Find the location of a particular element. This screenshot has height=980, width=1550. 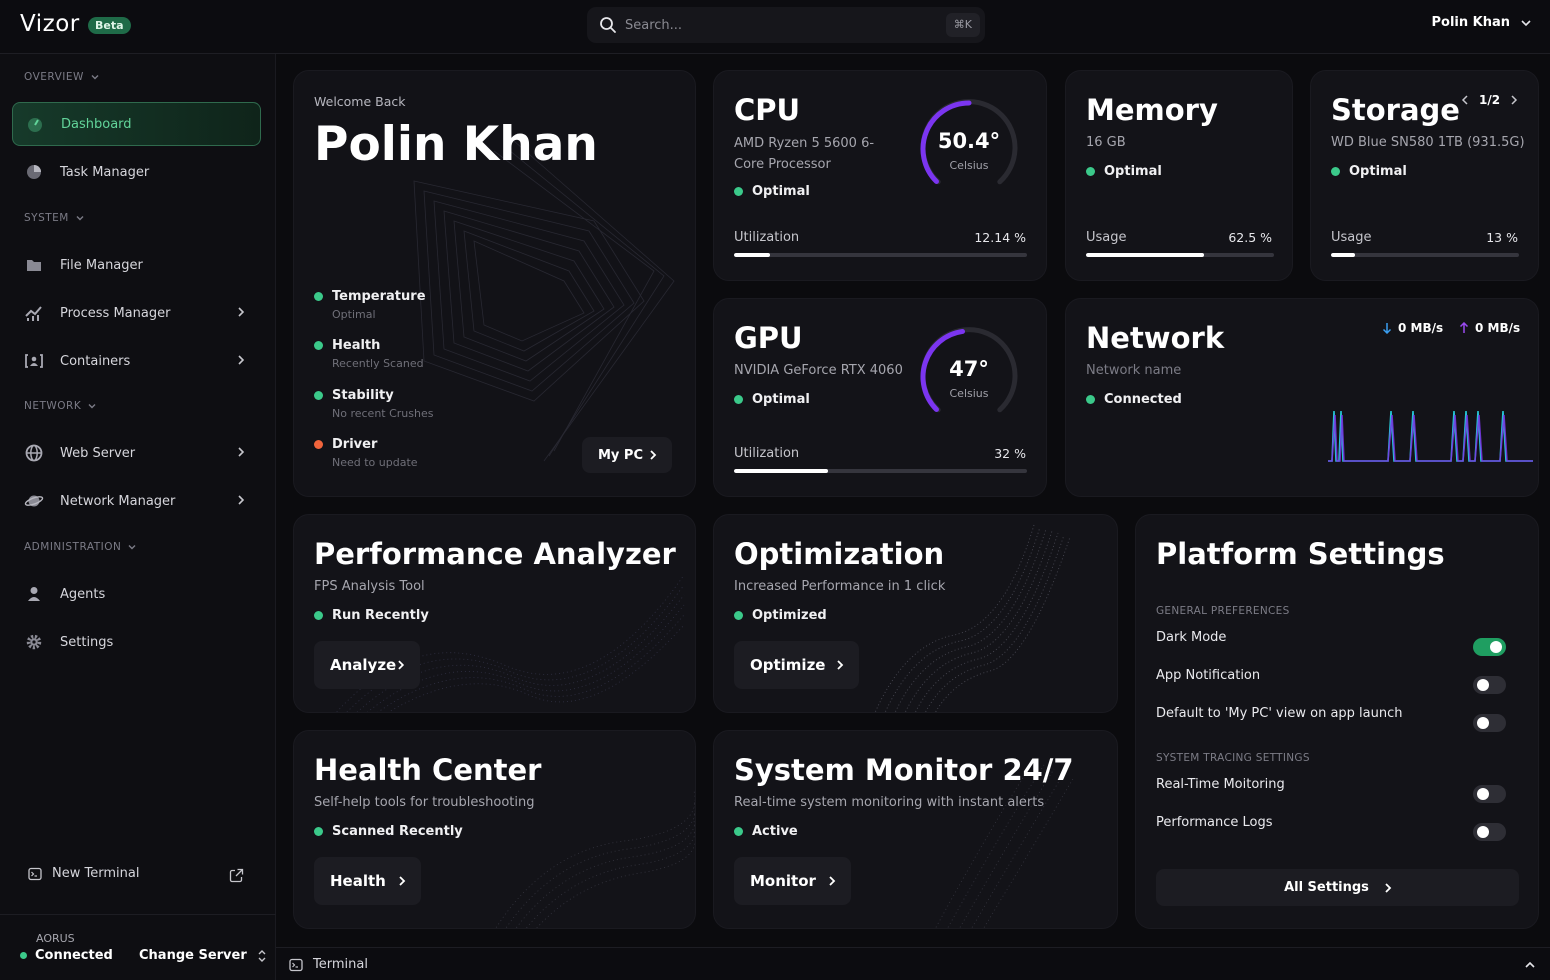

terminal-icon is located at coordinates (296, 964).